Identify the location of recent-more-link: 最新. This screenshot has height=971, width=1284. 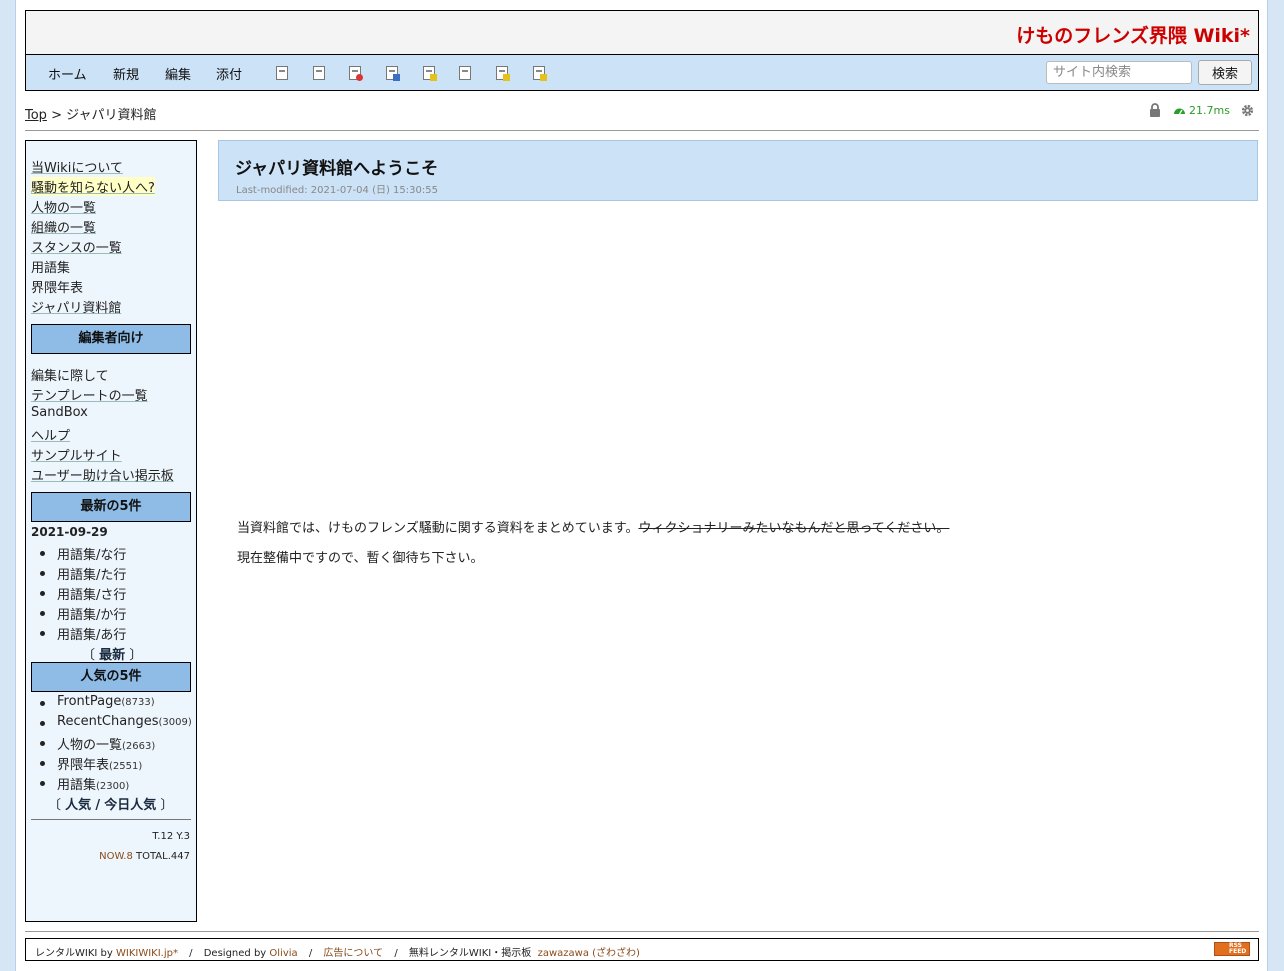
(112, 655).